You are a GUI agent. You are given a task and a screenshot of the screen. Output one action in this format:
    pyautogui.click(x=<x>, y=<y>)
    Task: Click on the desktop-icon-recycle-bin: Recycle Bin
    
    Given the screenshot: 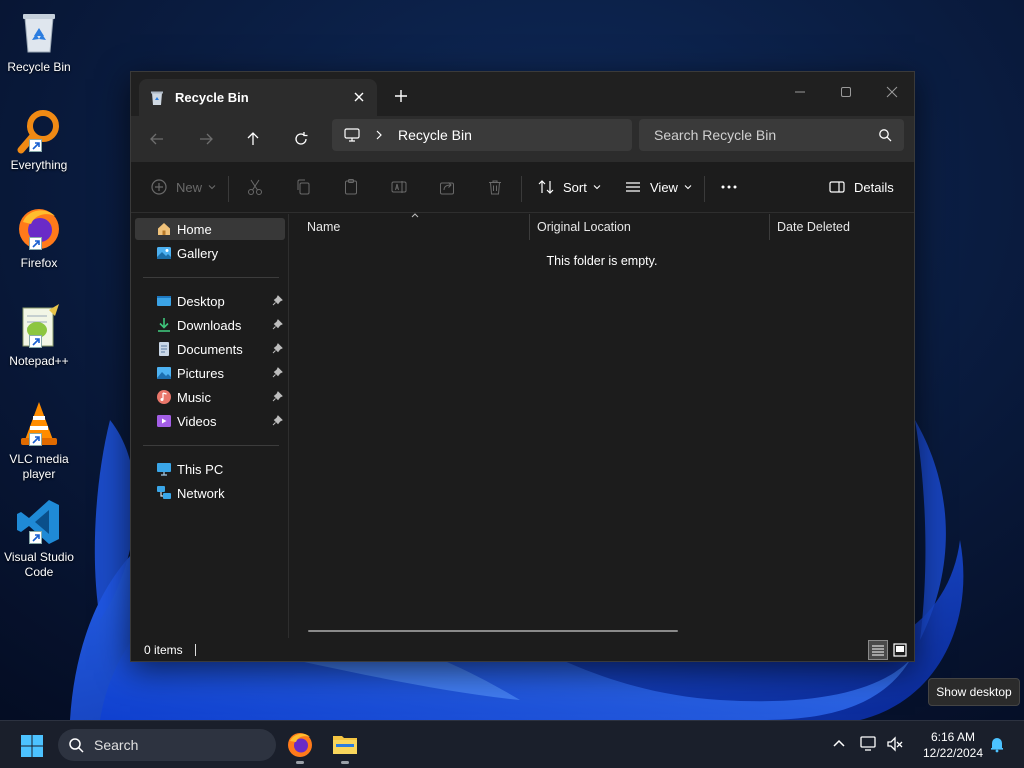 What is the action you would take?
    pyautogui.click(x=39, y=41)
    